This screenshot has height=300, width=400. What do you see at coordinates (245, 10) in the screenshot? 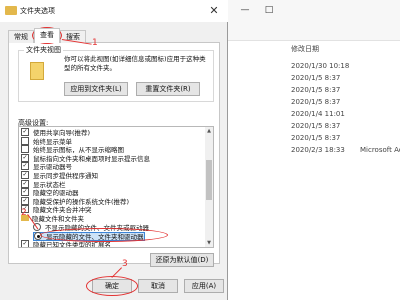
I see `minimize-button: —` at bounding box center [245, 10].